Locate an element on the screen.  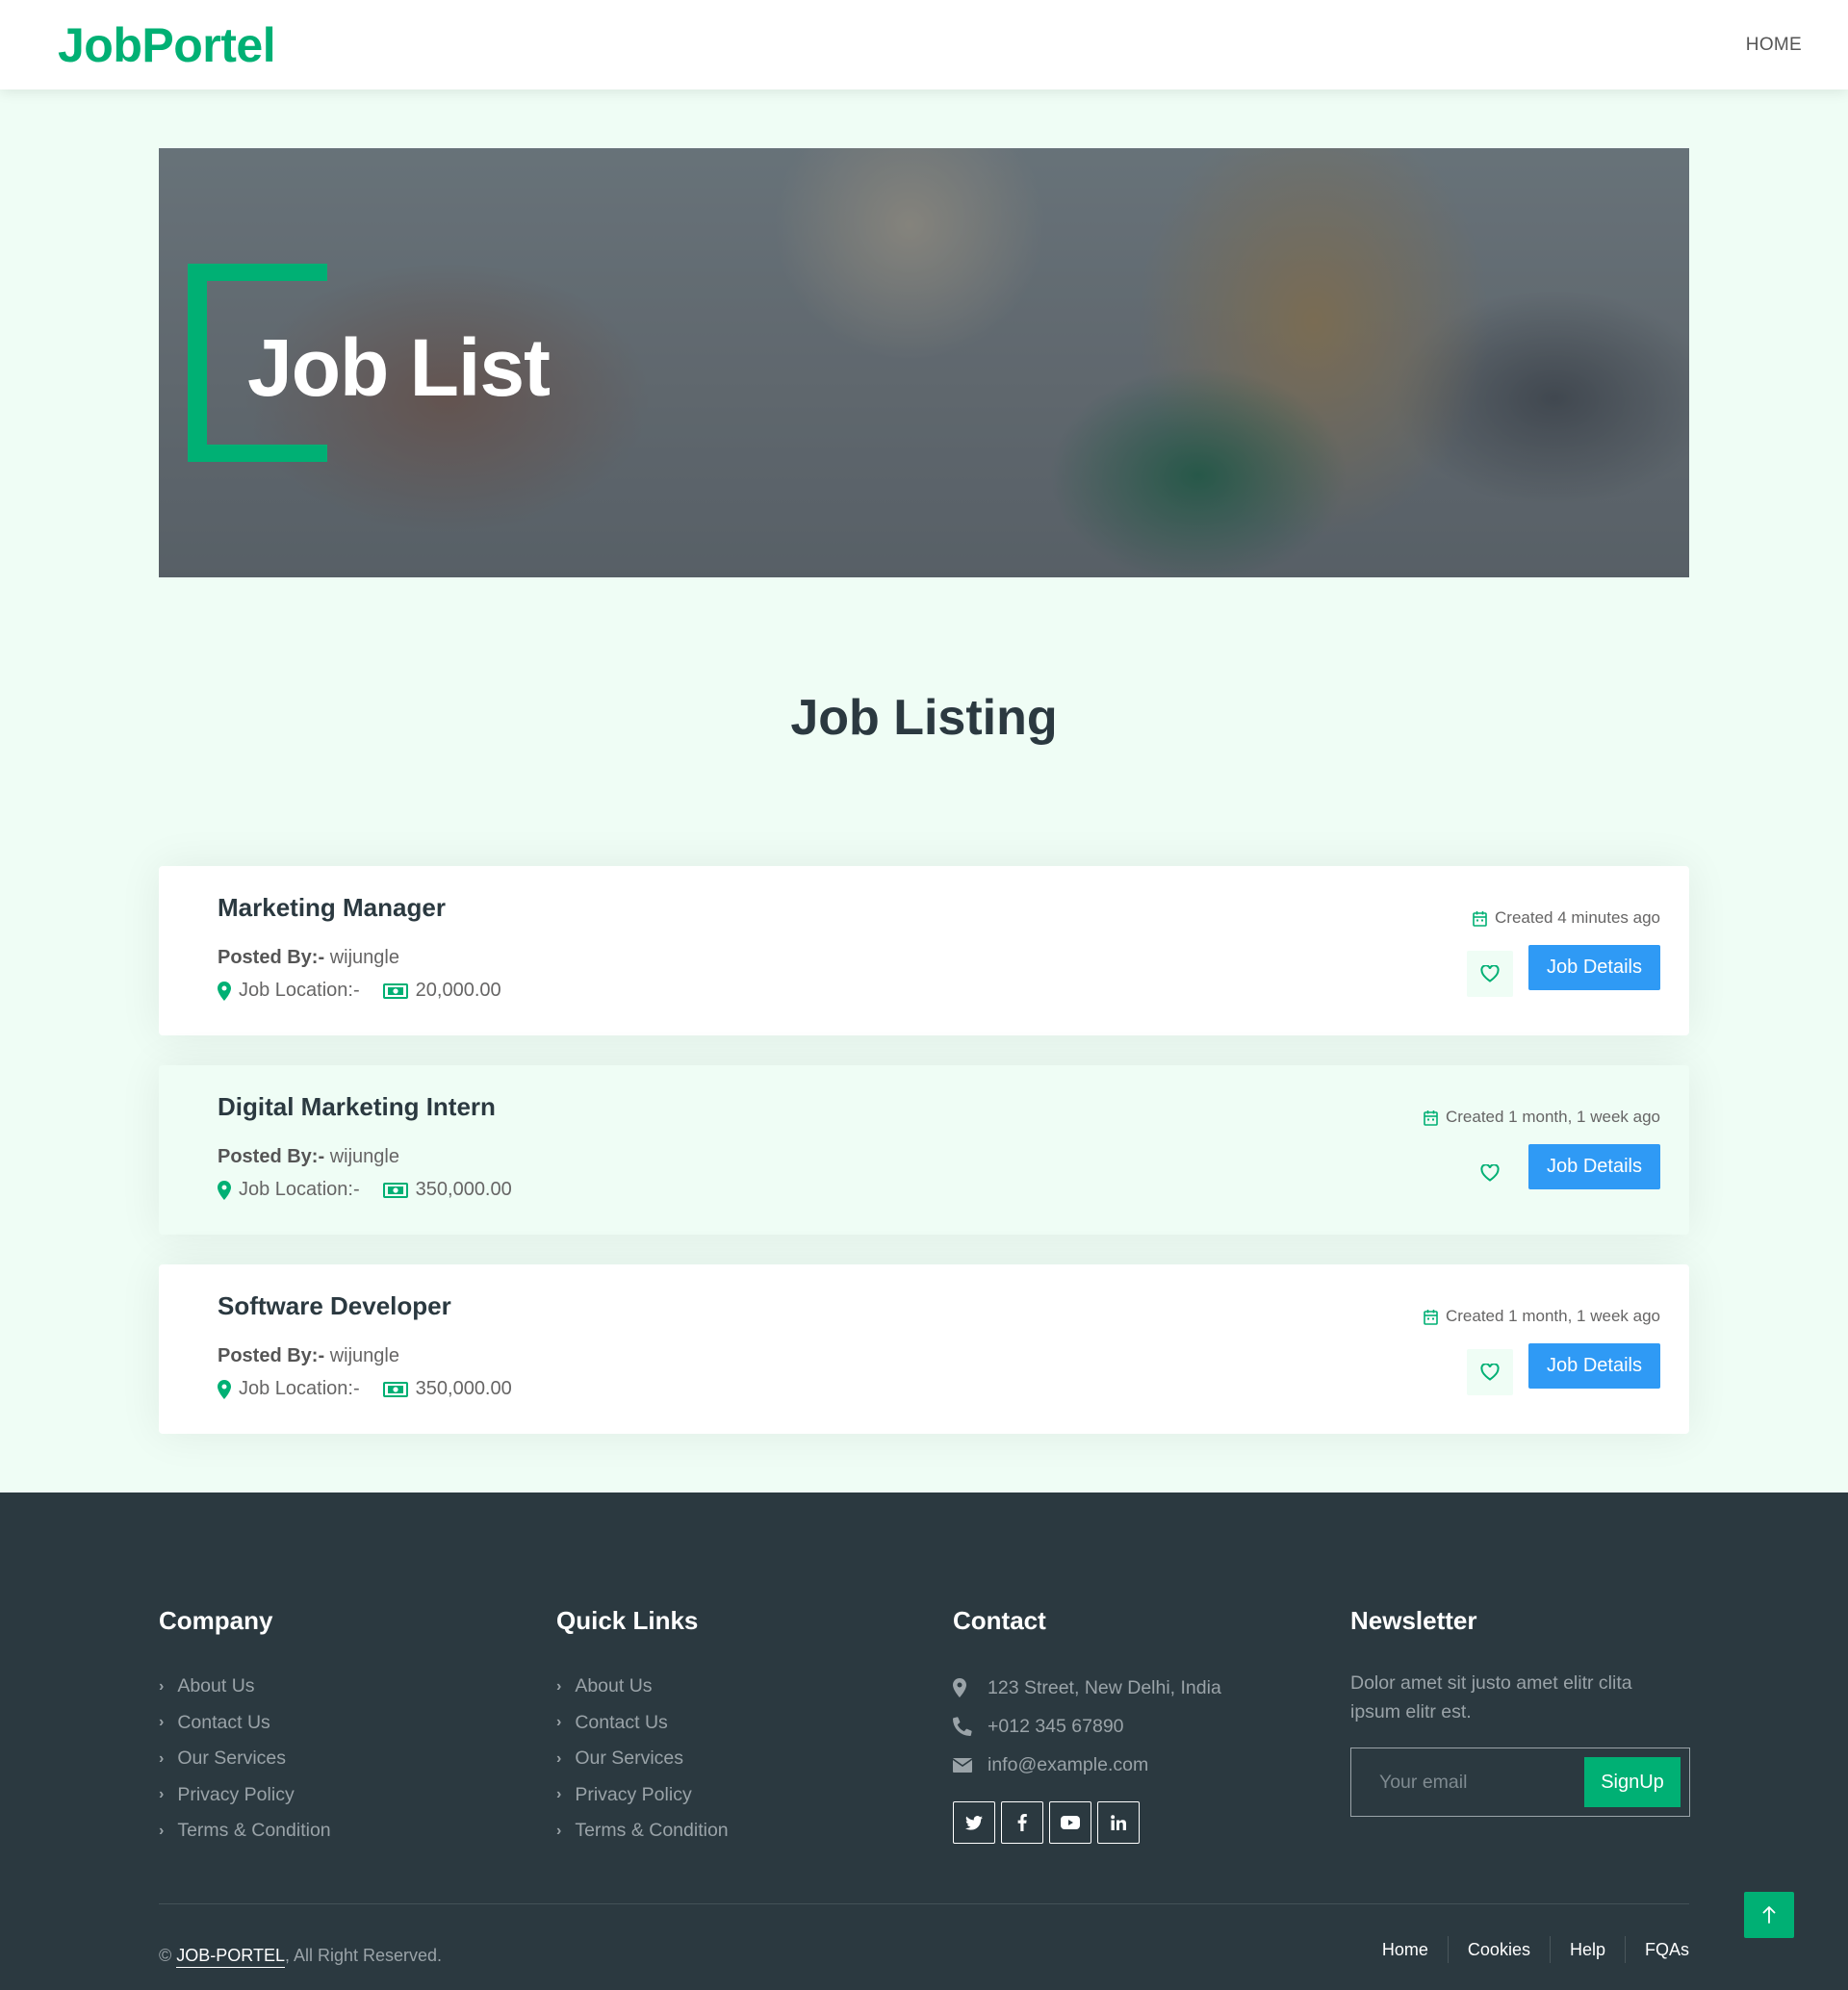
facebook-icon is located at coordinates (1022, 1822).